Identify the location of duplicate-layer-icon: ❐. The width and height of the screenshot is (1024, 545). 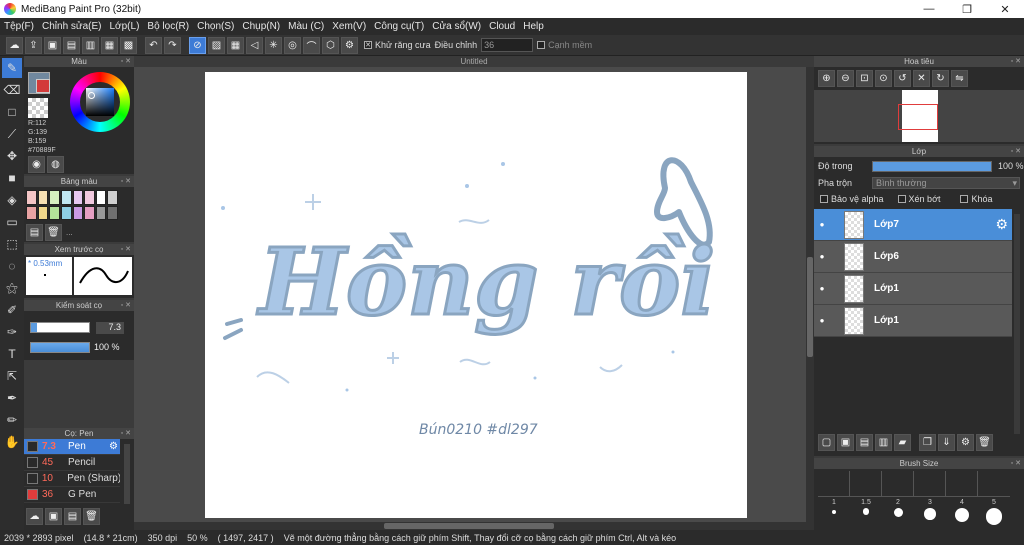
(927, 442).